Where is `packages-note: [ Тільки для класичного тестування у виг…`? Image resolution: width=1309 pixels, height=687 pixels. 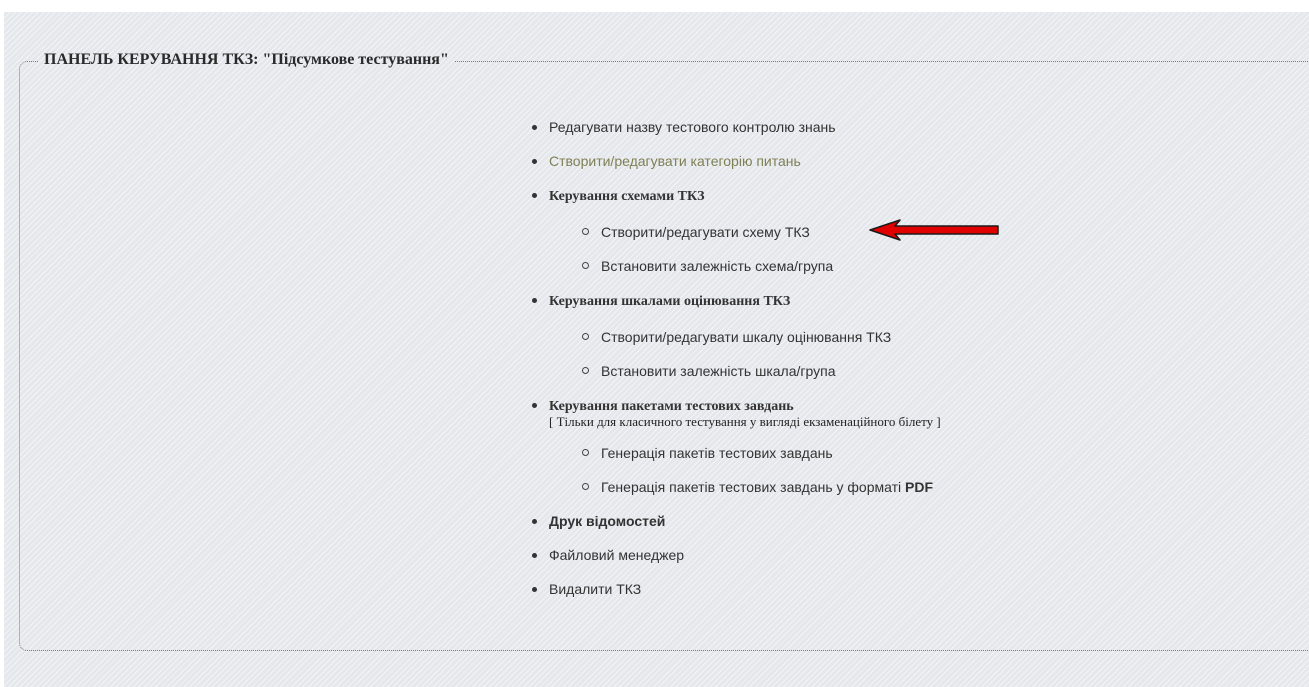 packages-note: [ Тільки для класичного тестування у виг… is located at coordinates (745, 421).